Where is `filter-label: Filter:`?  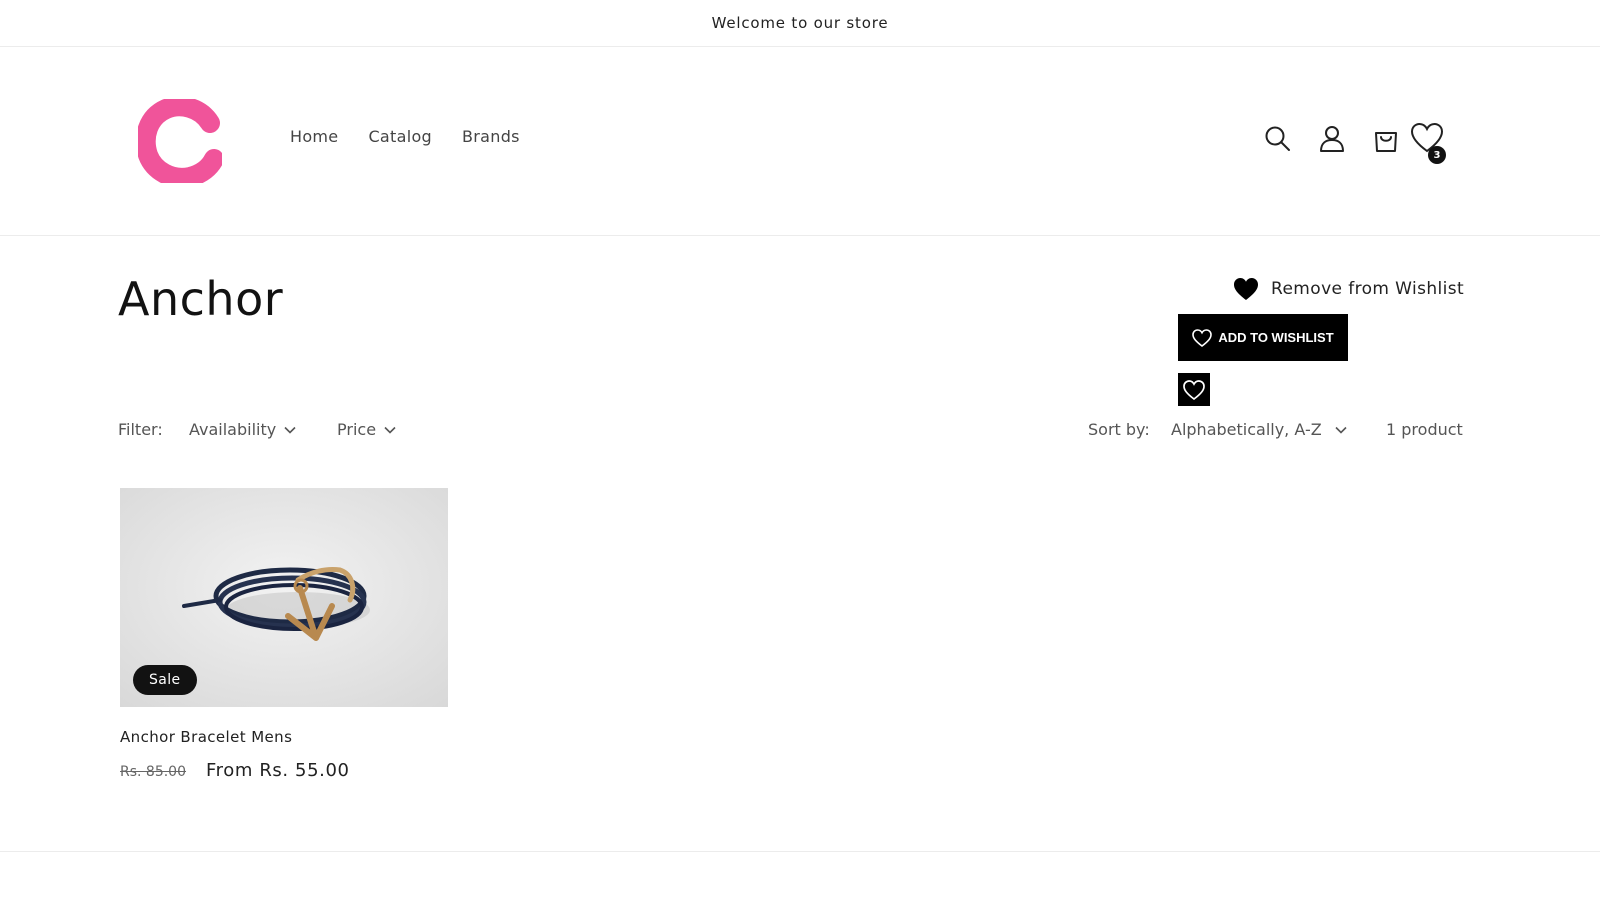 filter-label: Filter: is located at coordinates (140, 429).